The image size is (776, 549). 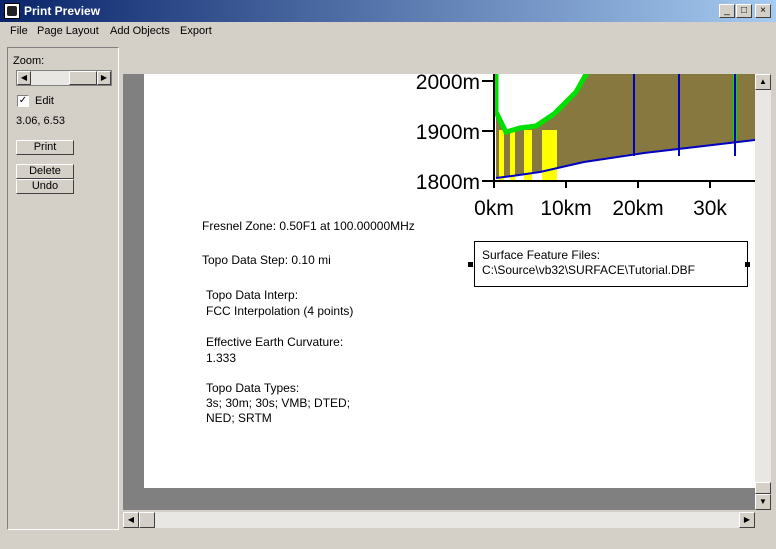 What do you see at coordinates (23, 101) in the screenshot?
I see `edit-checkbox: ✓` at bounding box center [23, 101].